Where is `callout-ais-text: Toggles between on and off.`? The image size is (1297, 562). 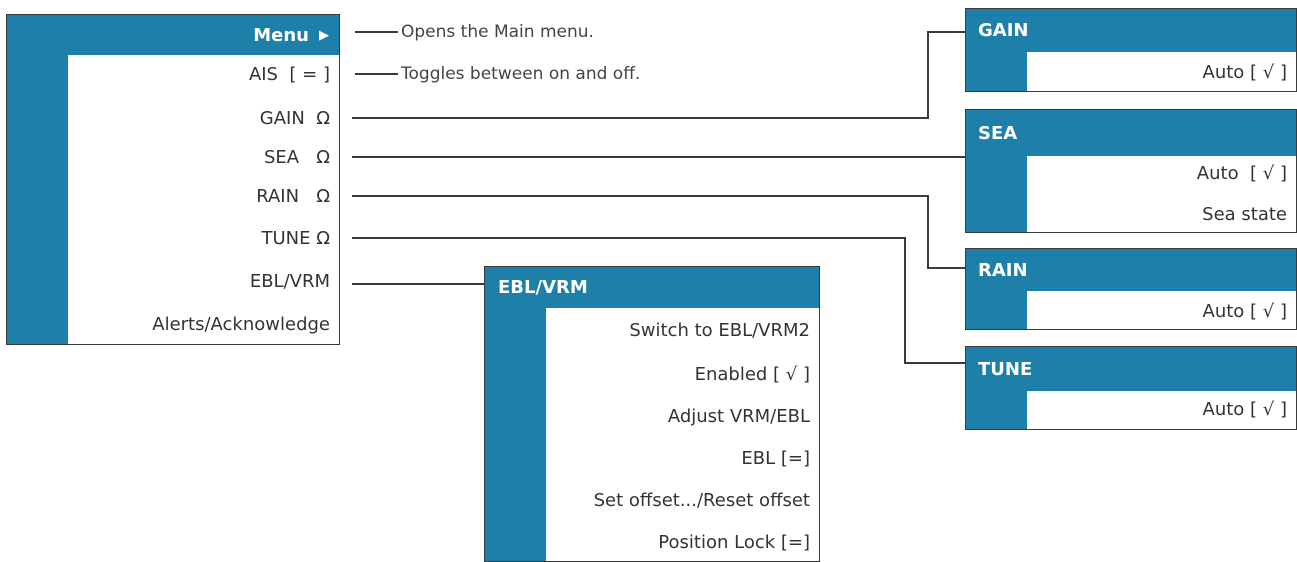 callout-ais-text: Toggles between on and off. is located at coordinates (521, 74).